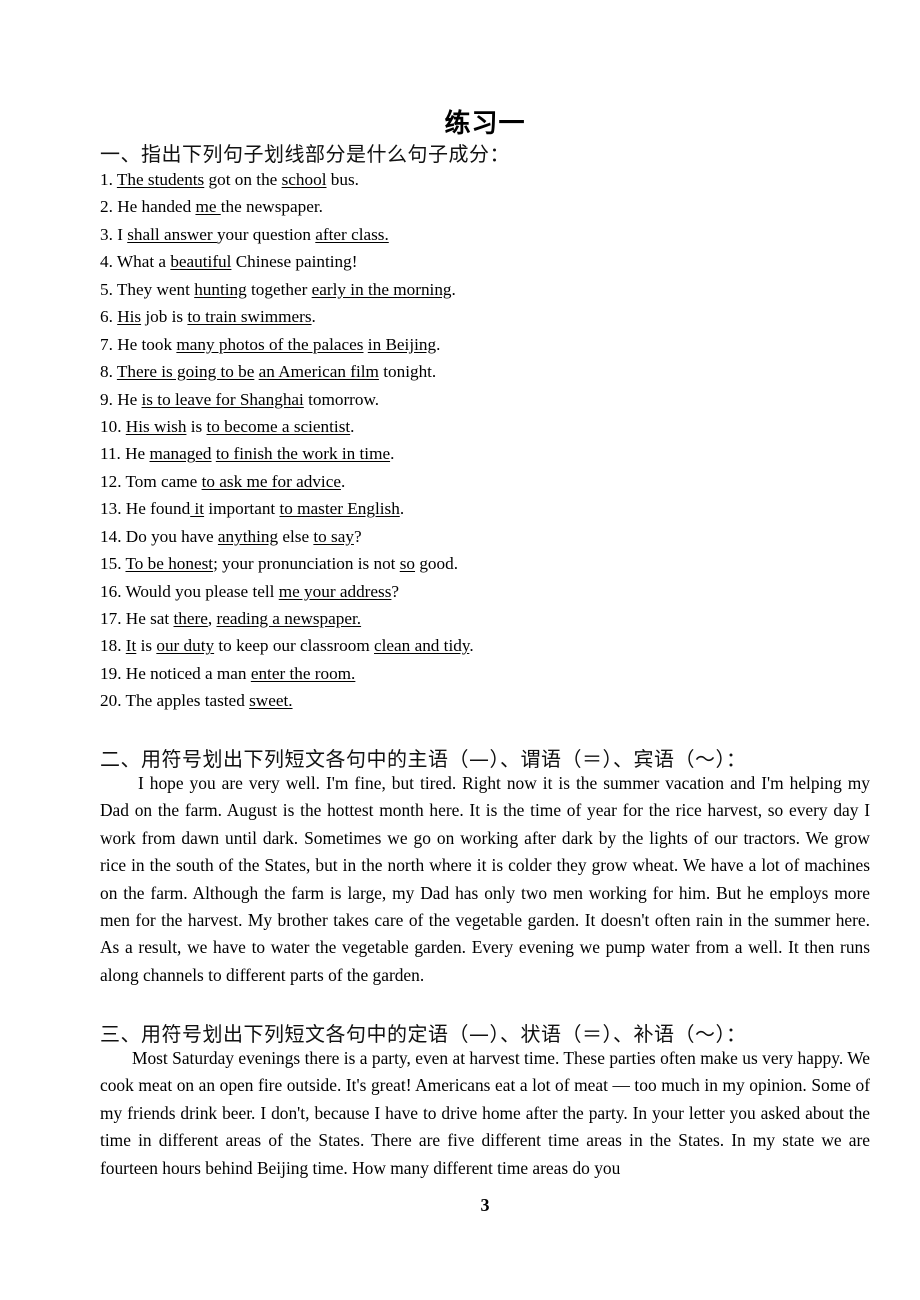  Describe the element at coordinates (151, 481) in the screenshot. I see `text-segment: 12. Tom came` at that location.